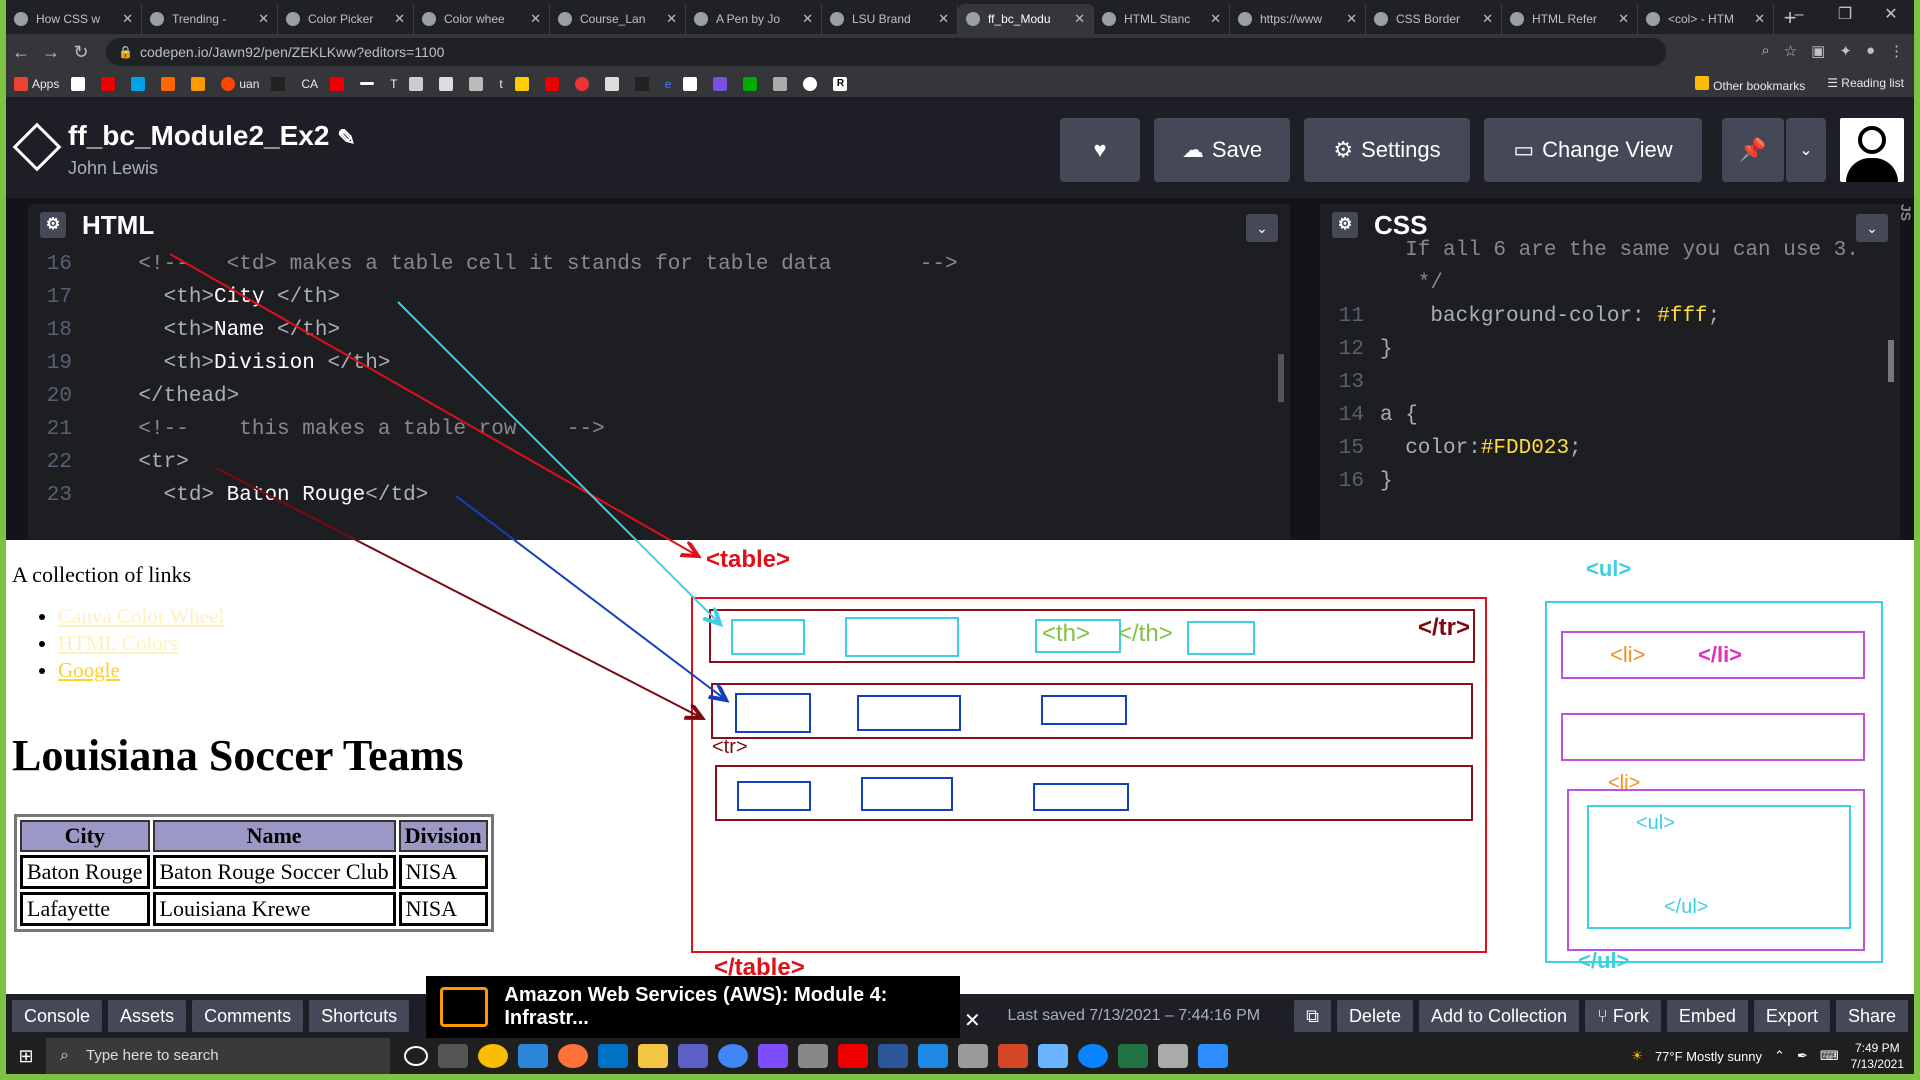 This screenshot has height=1080, width=1920. I want to click on zoom-app-icon, so click(1213, 1056).